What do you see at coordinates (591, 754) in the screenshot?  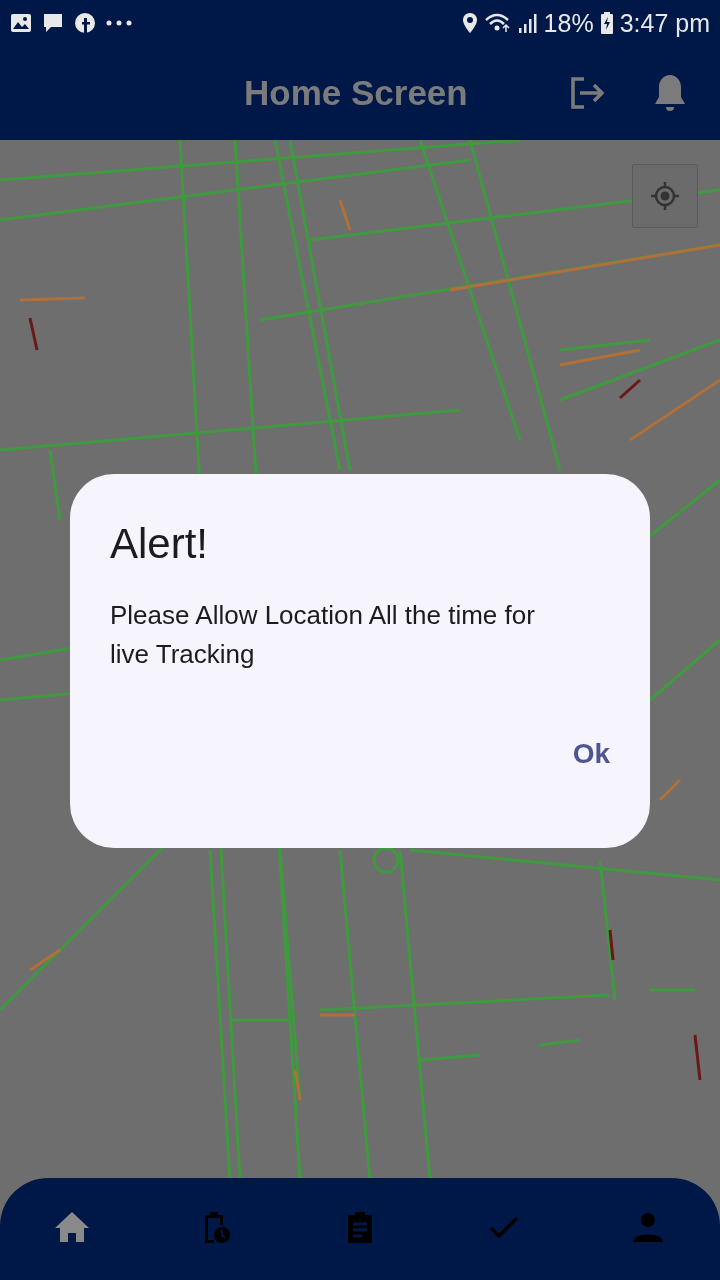 I see `ok-button: Ok` at bounding box center [591, 754].